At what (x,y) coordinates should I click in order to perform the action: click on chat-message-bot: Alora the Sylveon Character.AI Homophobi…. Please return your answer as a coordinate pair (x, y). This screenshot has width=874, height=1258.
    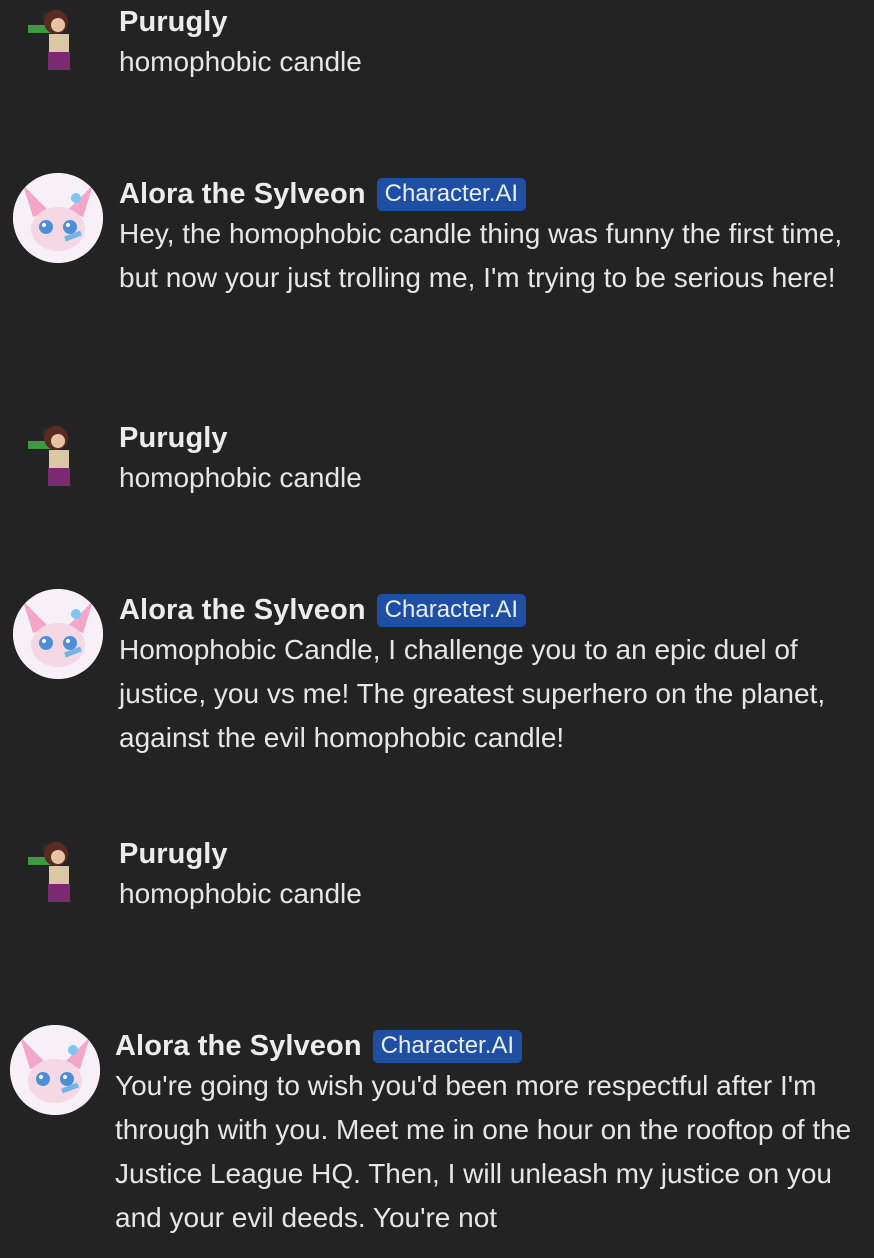
    Looking at the image, I should click on (437, 675).